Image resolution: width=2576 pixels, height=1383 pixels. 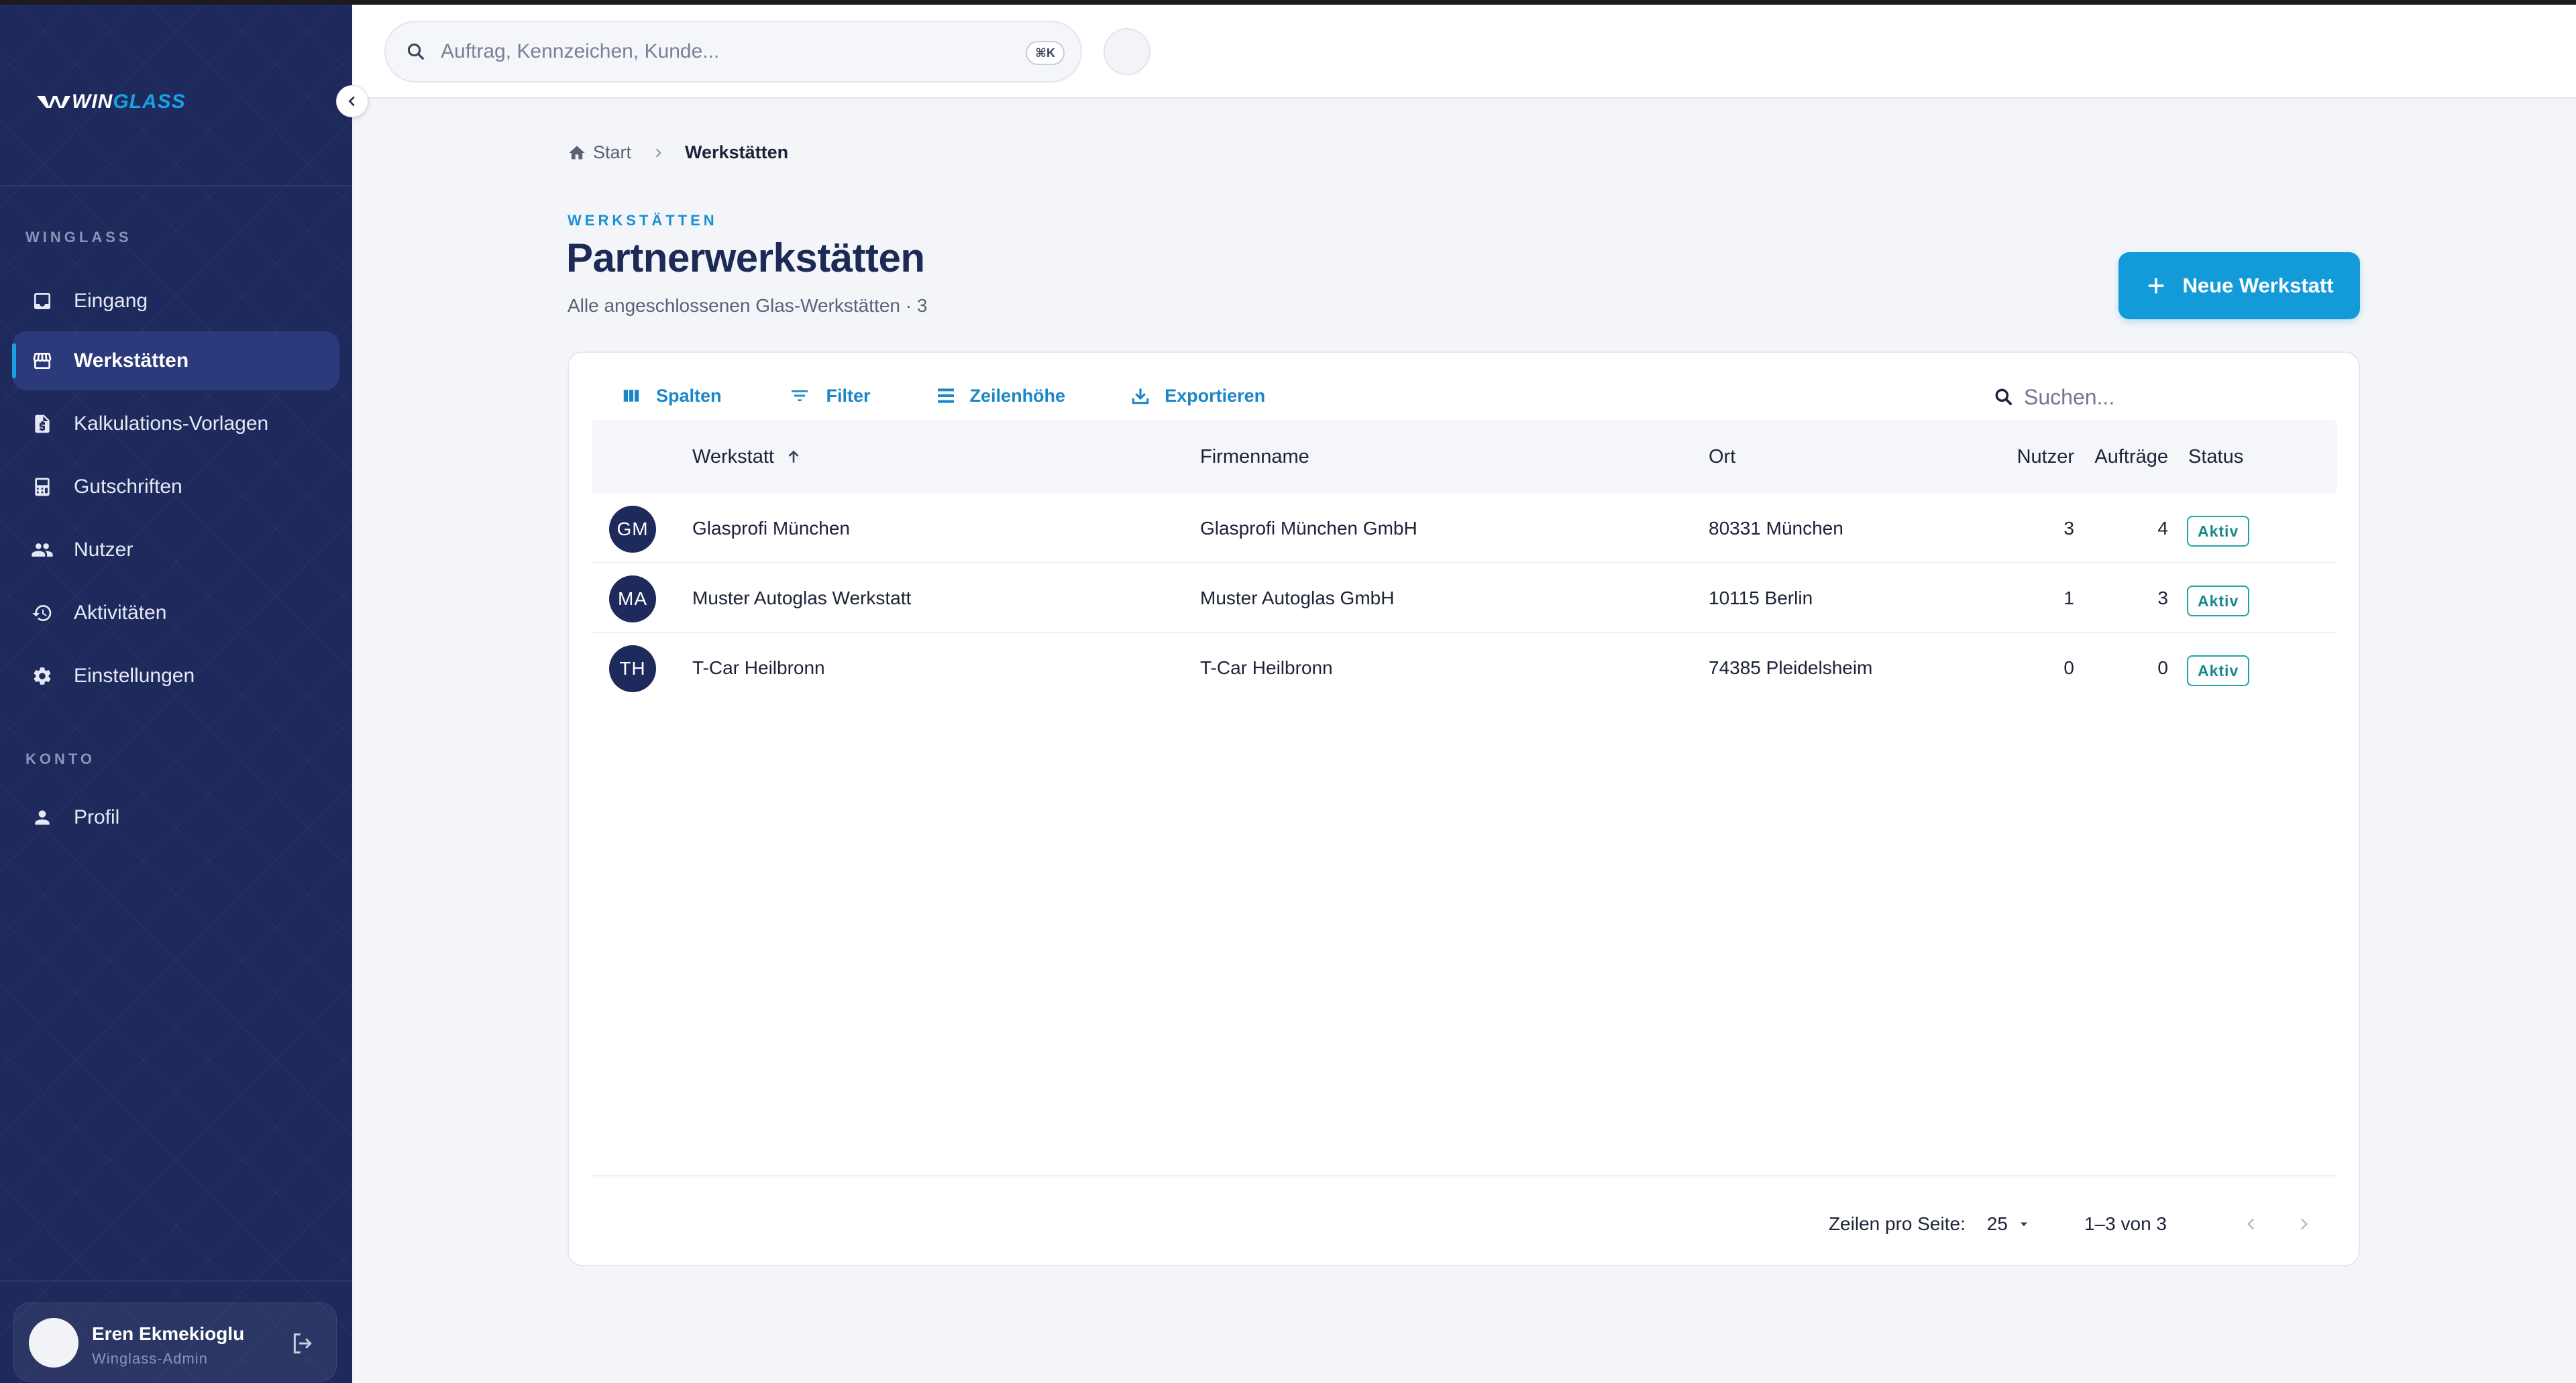 I want to click on column-header-label: Firmenname, so click(x=1254, y=456).